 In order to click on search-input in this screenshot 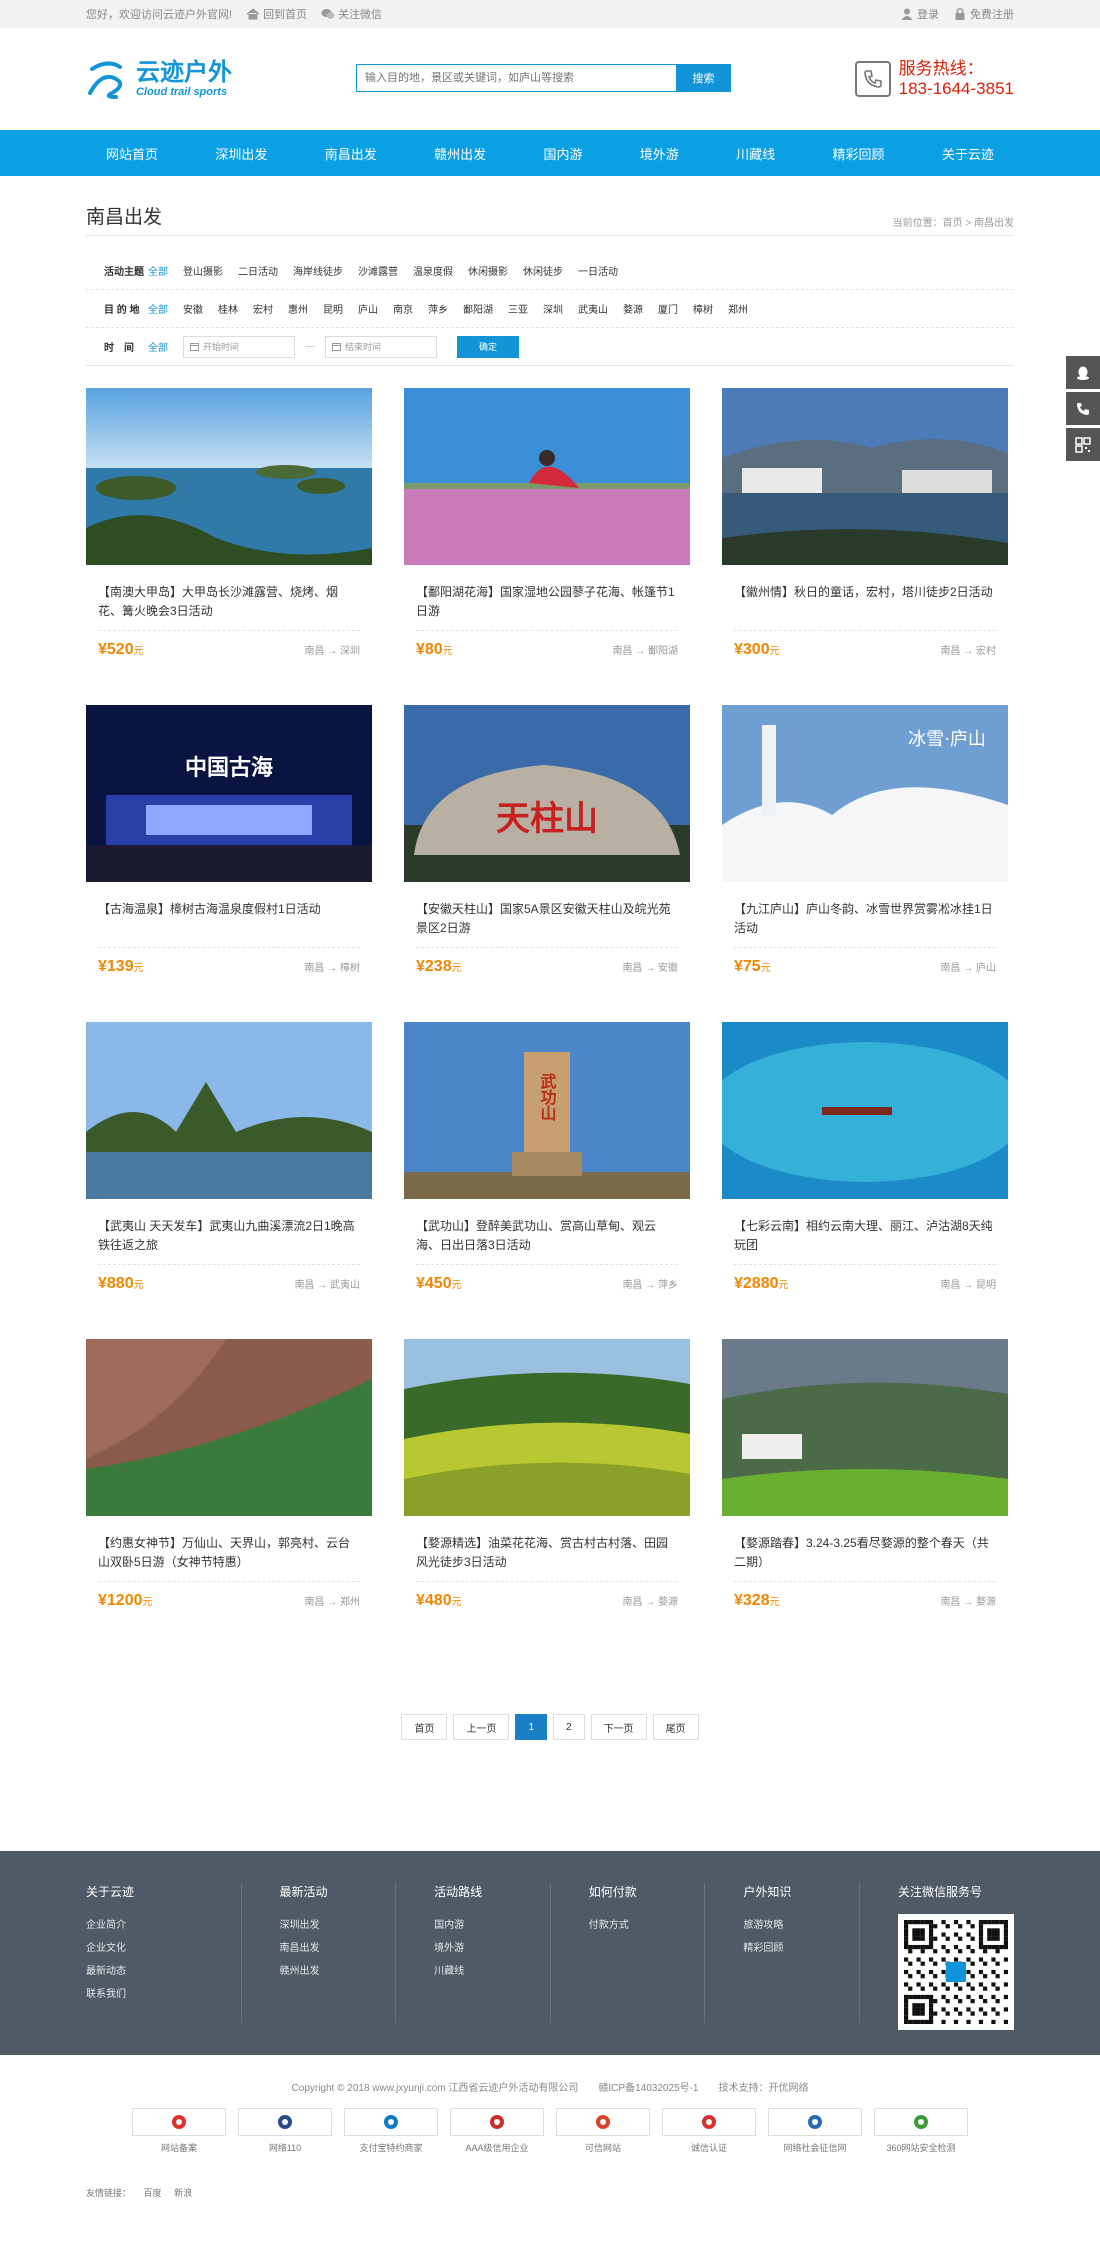, I will do `click(516, 78)`.